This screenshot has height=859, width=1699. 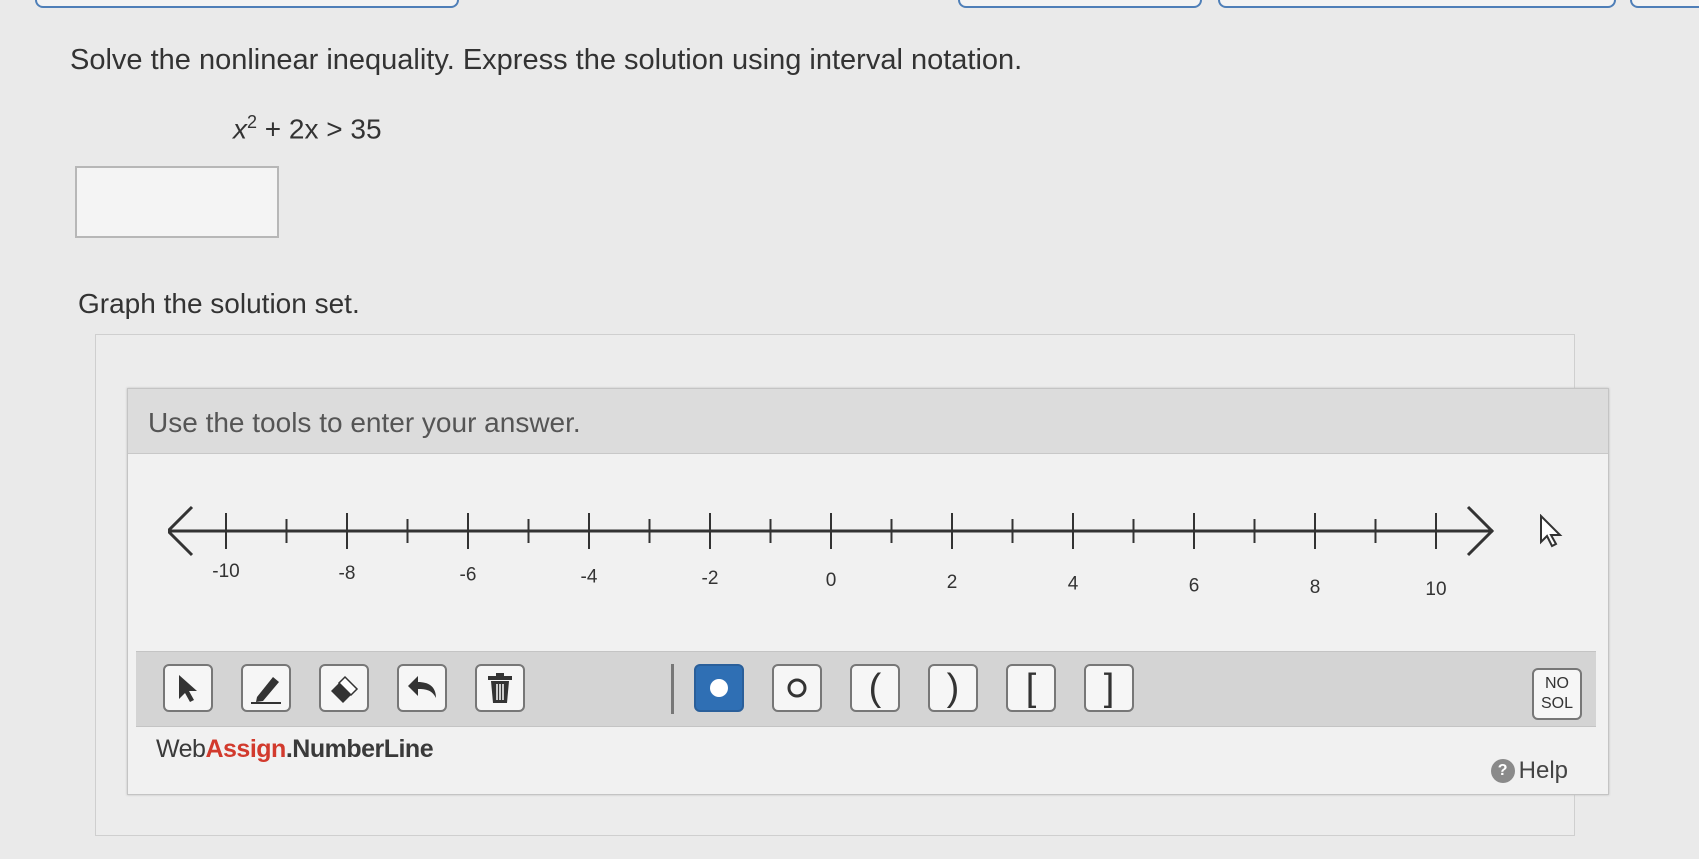 What do you see at coordinates (181, 749) in the screenshot?
I see `brand-web: Web` at bounding box center [181, 749].